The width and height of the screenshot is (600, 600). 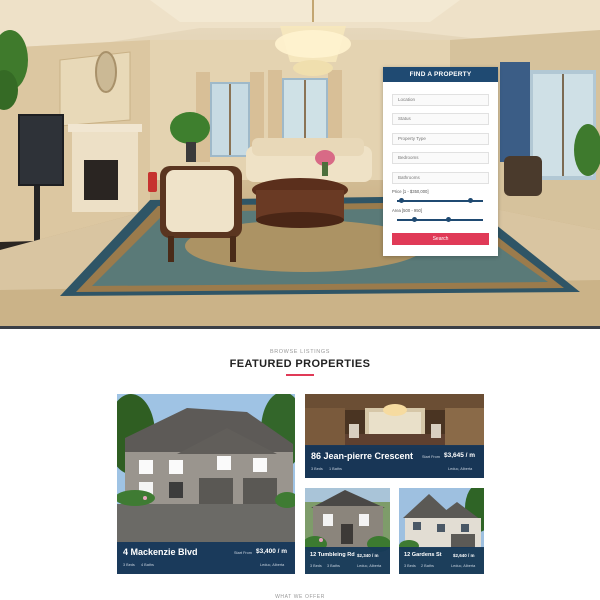 I want to click on property-baths: 1 Baths, so click(x=335, y=469).